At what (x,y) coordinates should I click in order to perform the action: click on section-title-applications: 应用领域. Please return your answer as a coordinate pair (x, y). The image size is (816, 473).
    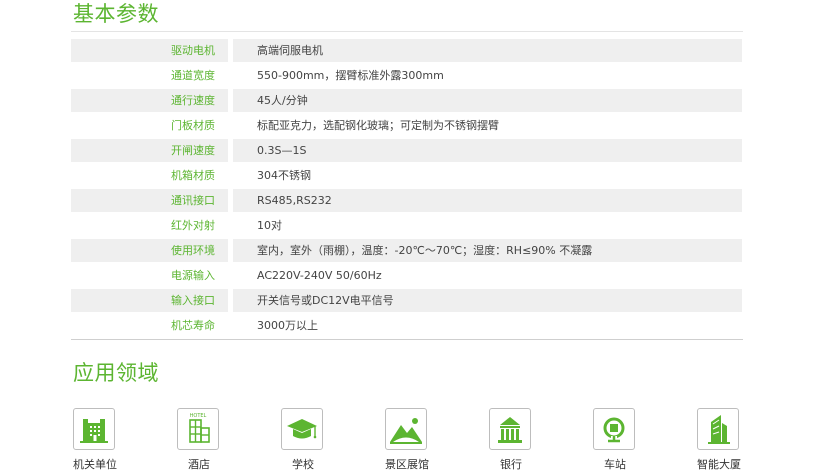
    Looking at the image, I should click on (116, 373).